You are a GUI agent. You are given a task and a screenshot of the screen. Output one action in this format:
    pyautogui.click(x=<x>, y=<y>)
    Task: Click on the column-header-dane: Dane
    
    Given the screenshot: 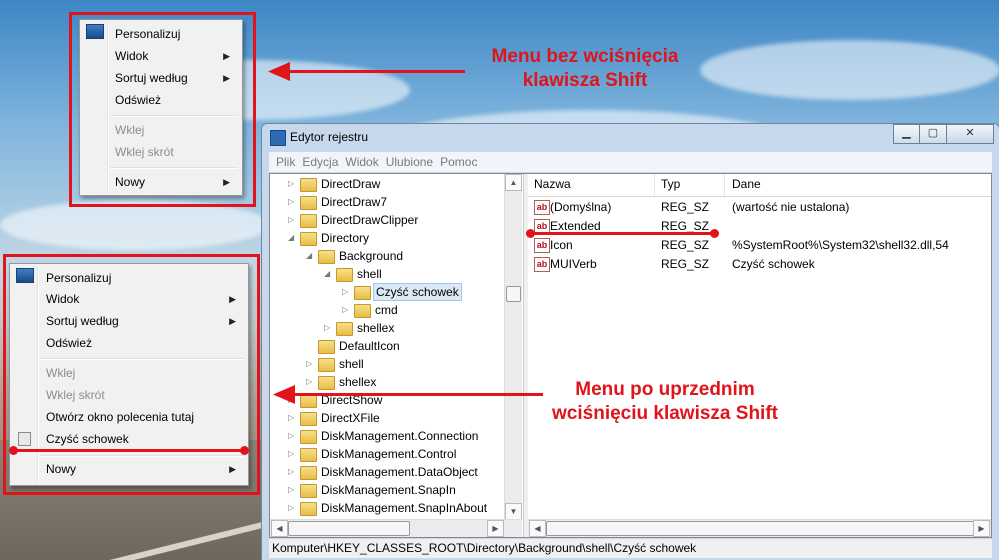 What is the action you would take?
    pyautogui.click(x=746, y=184)
    